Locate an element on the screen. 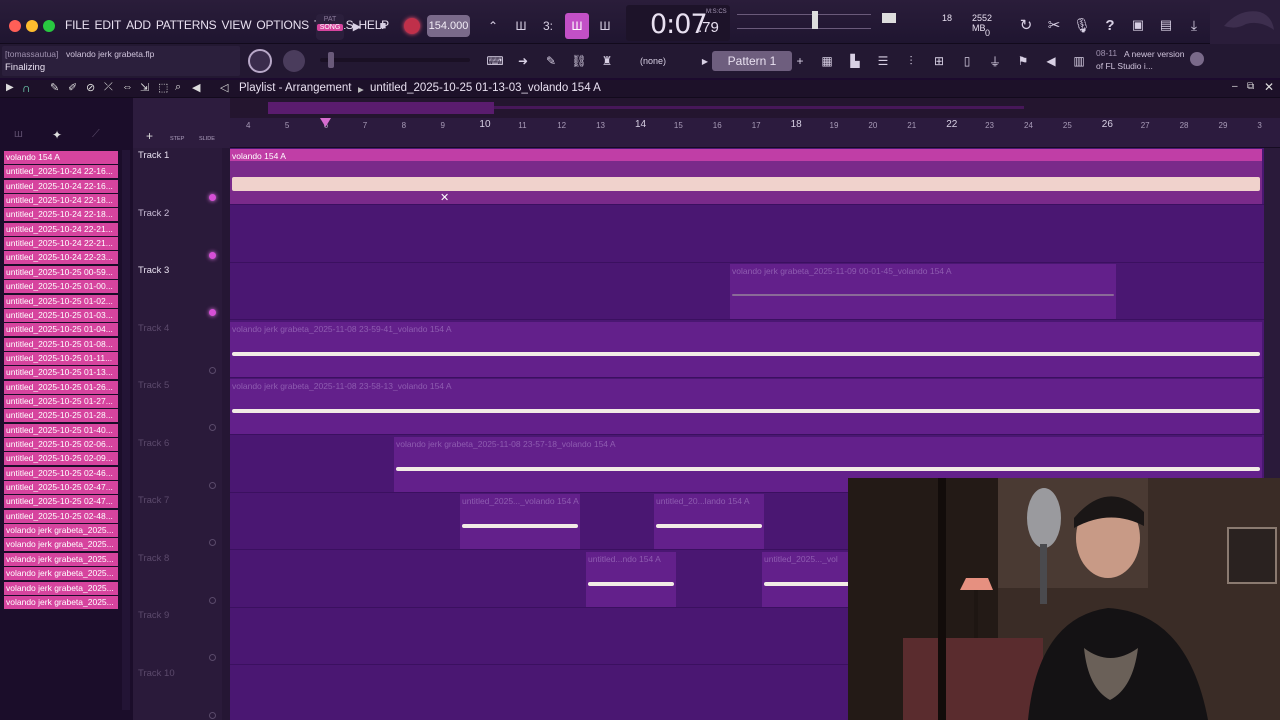  mute-tool-icon: ⤫ is located at coordinates (108, 87).